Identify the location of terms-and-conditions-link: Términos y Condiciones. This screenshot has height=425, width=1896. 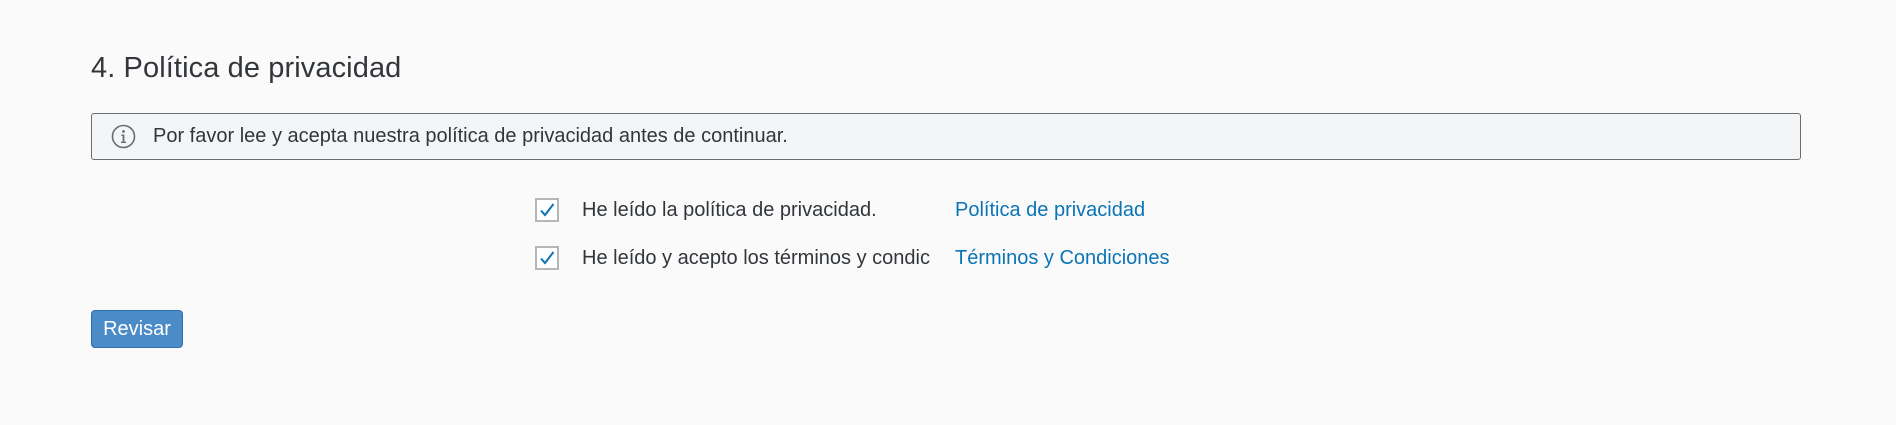
(1062, 258).